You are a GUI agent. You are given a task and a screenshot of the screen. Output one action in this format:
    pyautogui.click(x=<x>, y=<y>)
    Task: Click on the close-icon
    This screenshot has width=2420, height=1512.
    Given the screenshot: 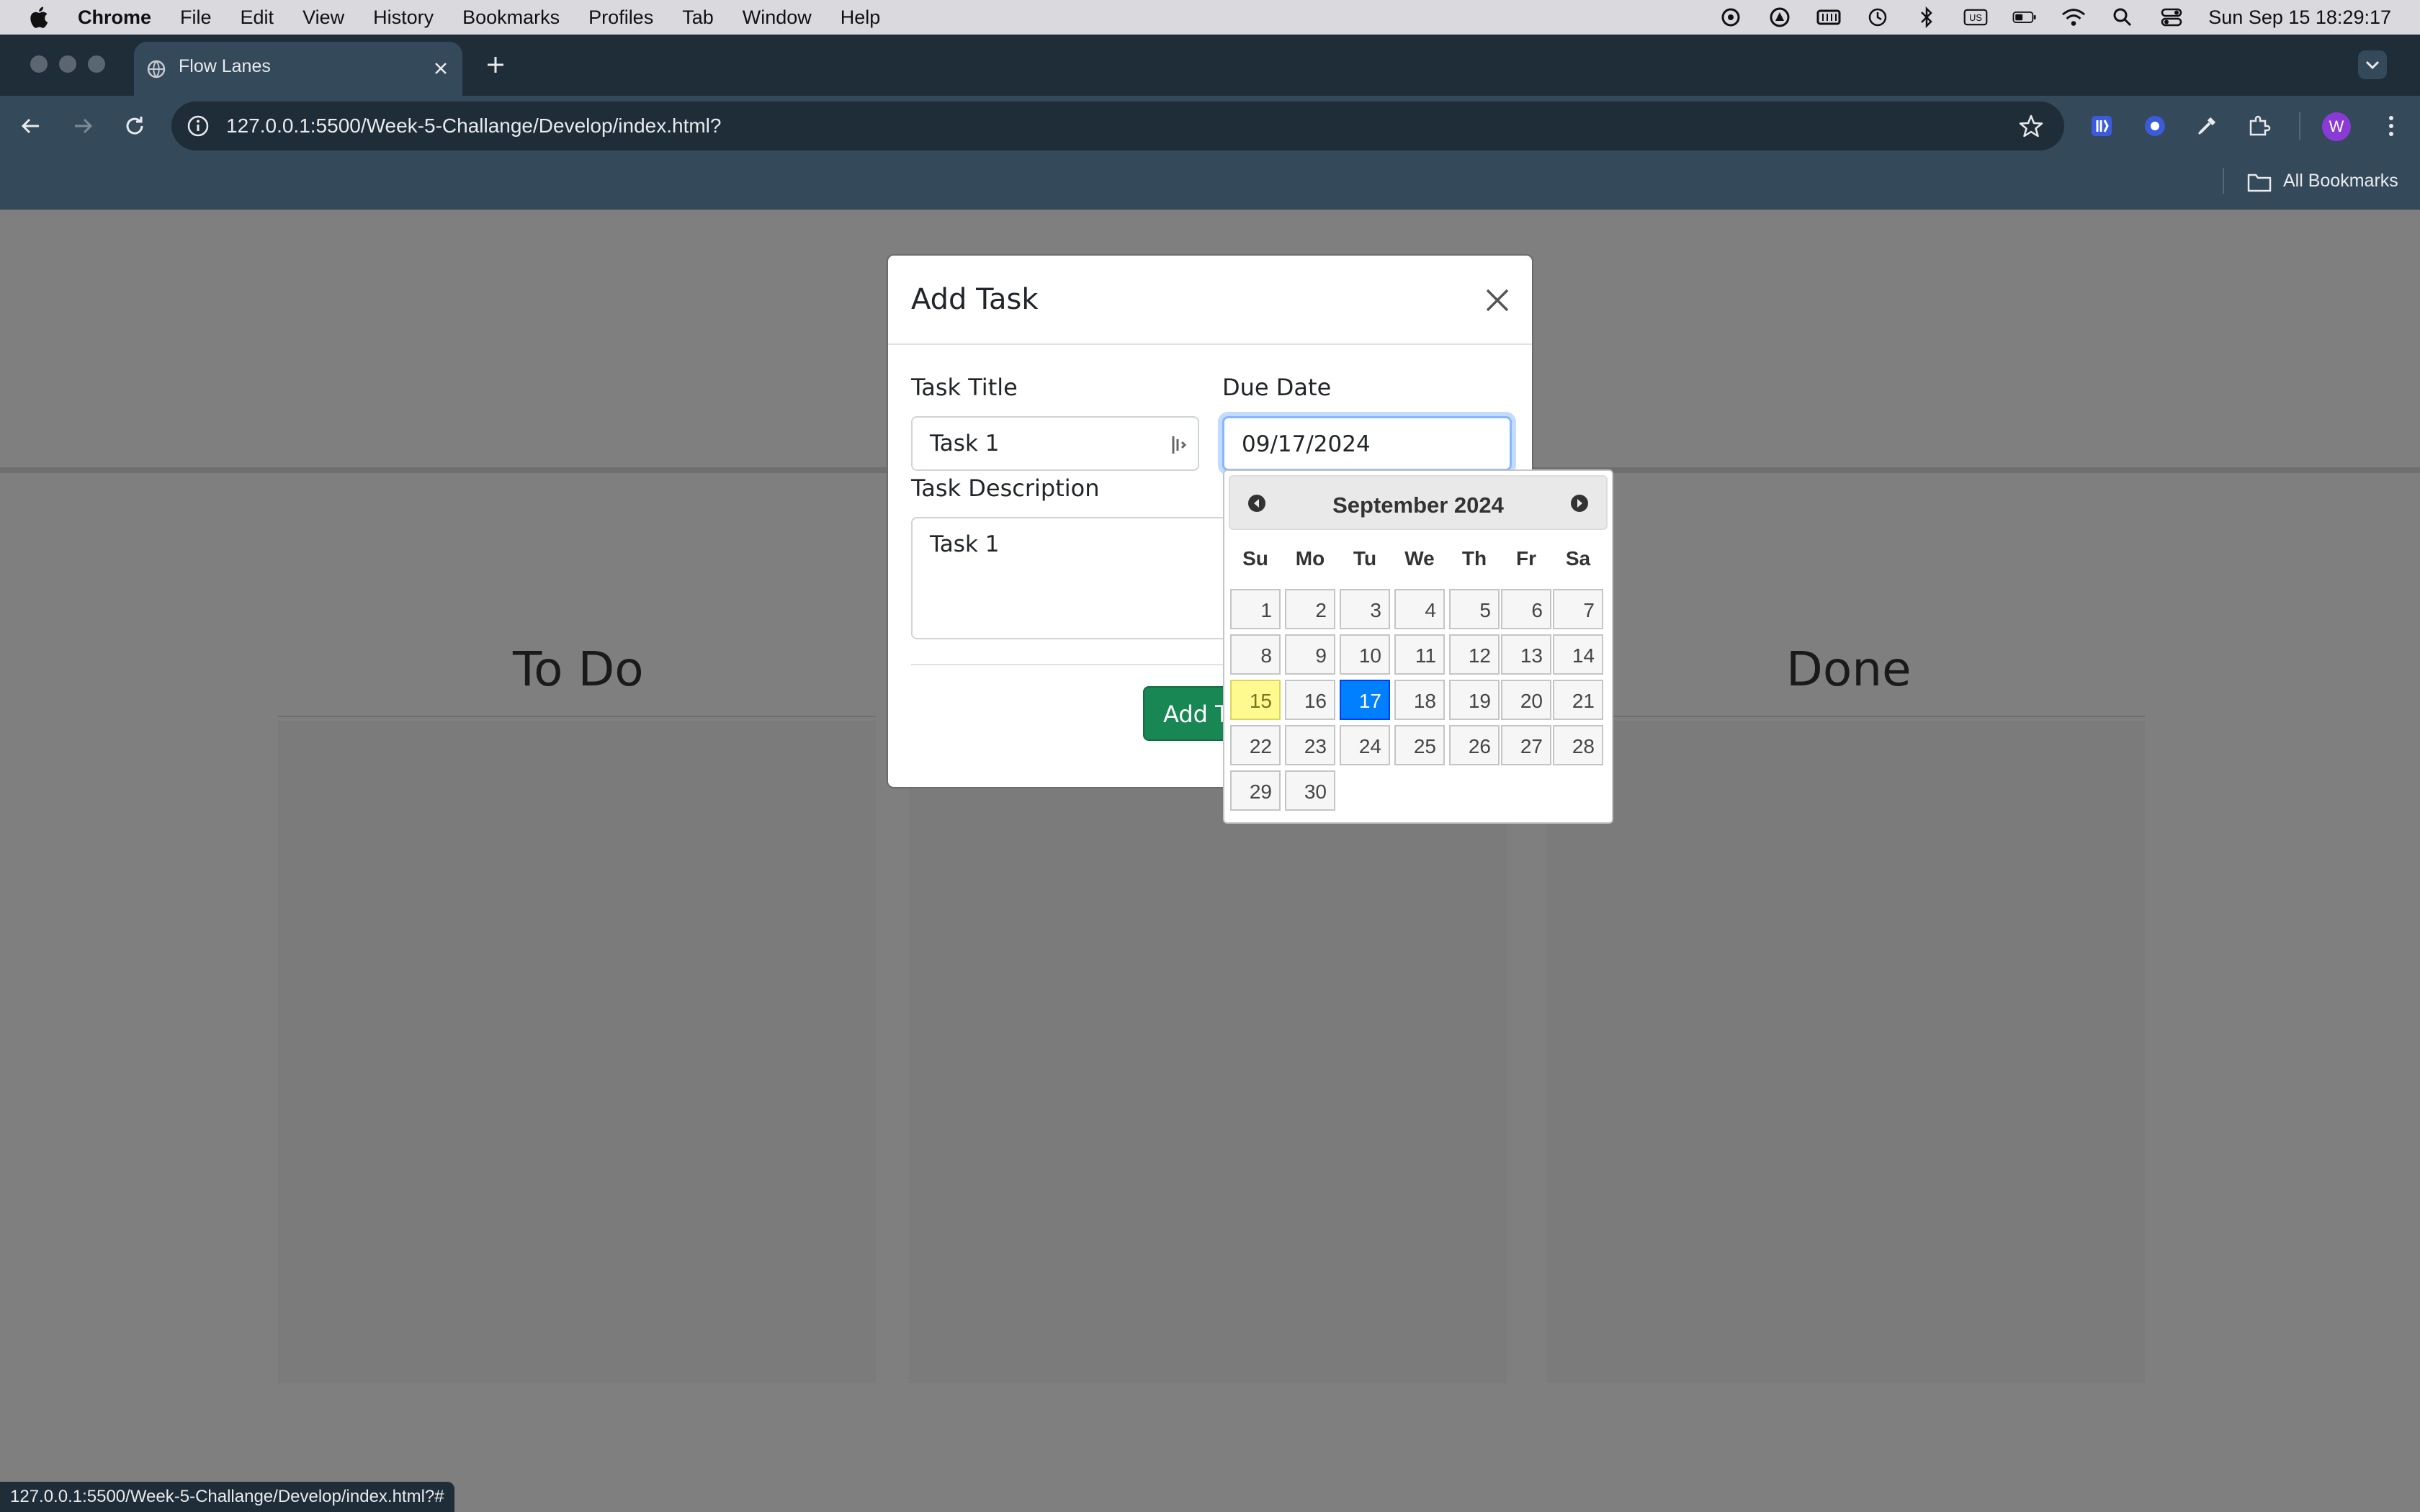 What is the action you would take?
    pyautogui.click(x=1497, y=300)
    